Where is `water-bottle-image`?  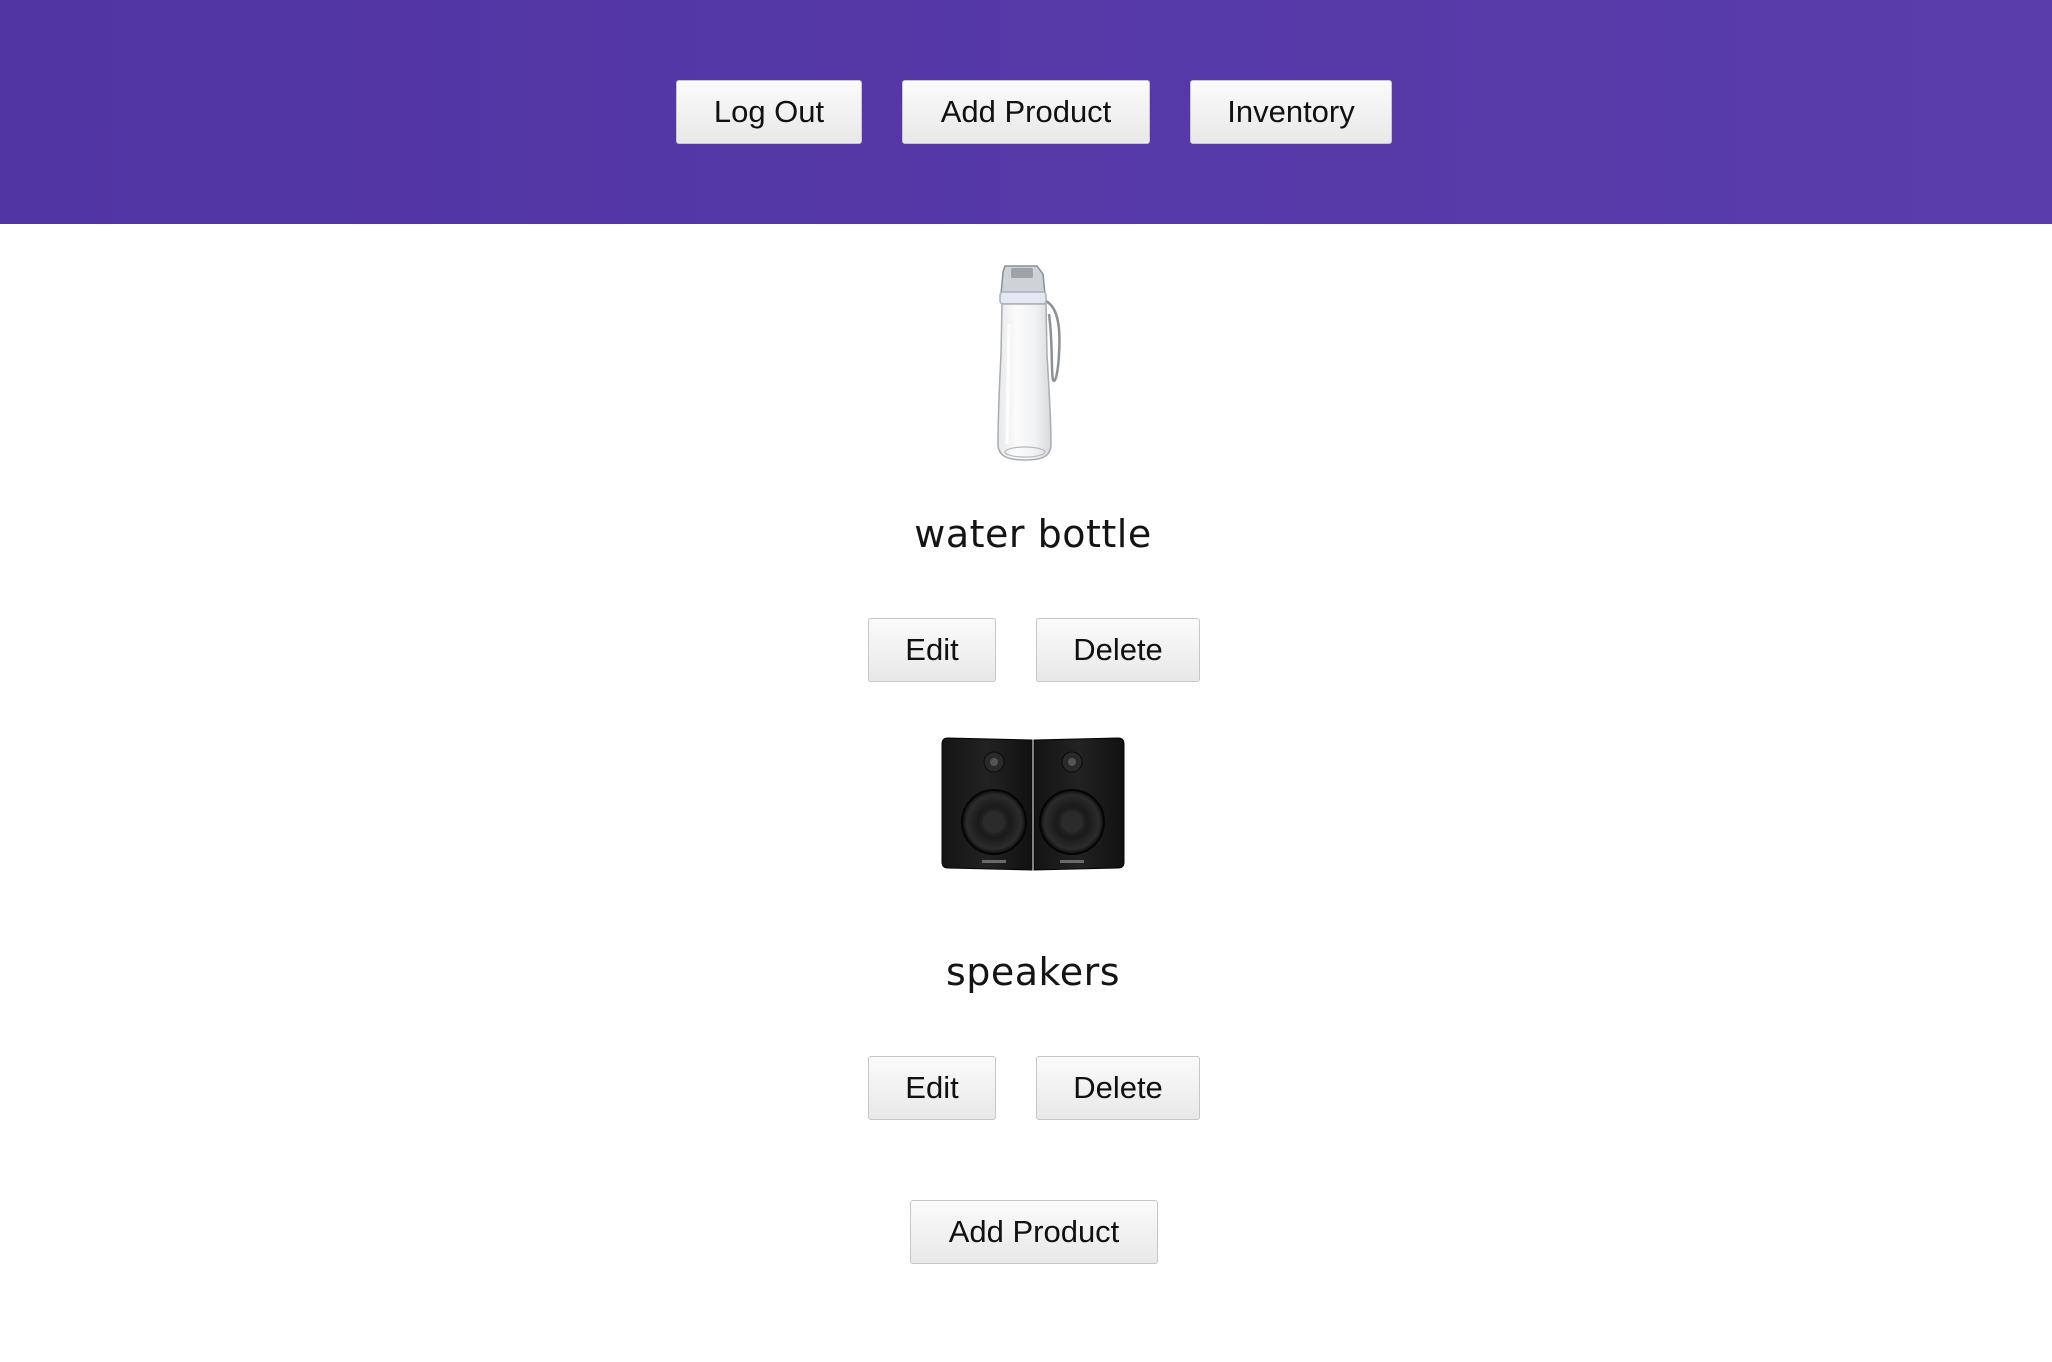
water-bottle-image is located at coordinates (1029, 363).